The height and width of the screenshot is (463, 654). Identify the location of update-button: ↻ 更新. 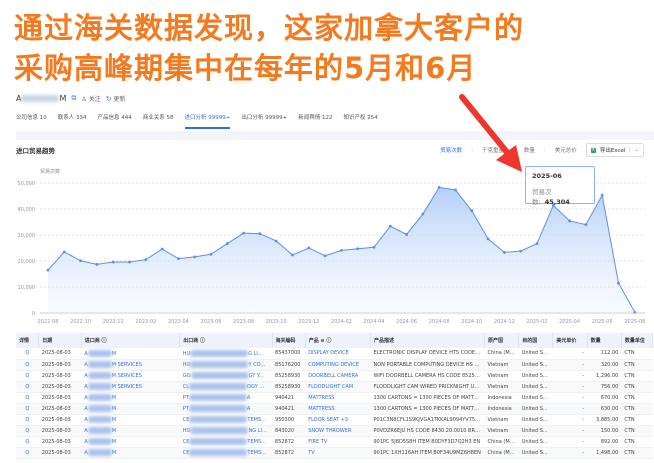
(116, 98).